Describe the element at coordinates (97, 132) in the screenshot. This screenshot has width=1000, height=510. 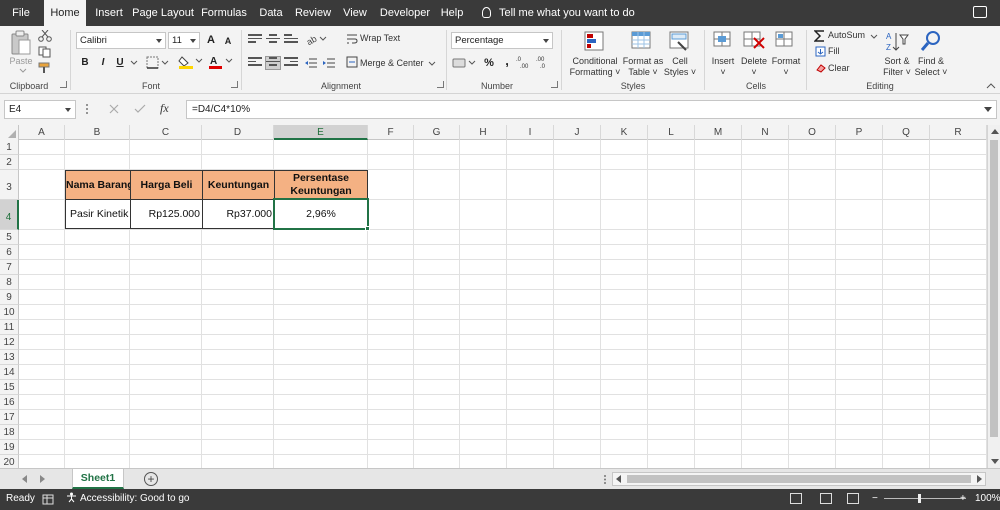
I see `column-header-b: B` at that location.